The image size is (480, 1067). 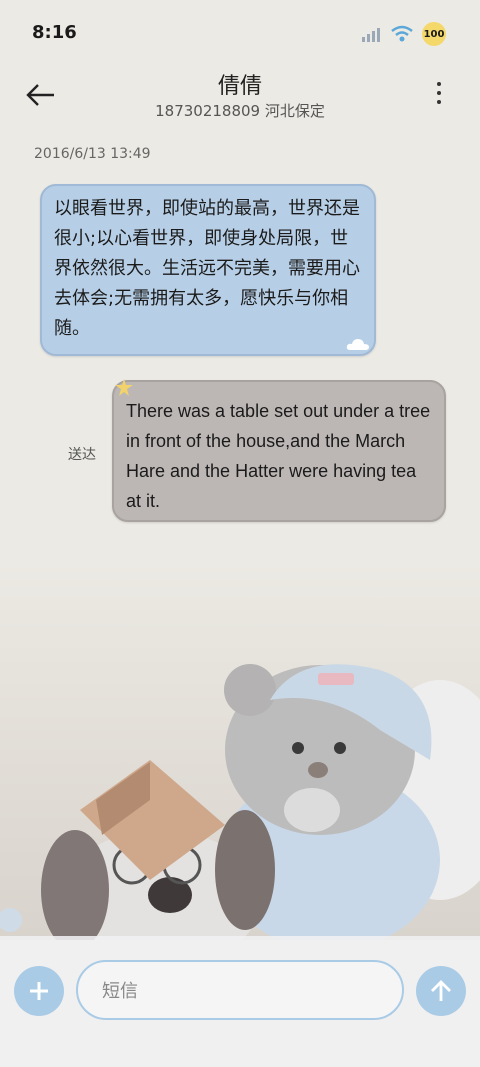 I want to click on attach-button, so click(x=39, y=991).